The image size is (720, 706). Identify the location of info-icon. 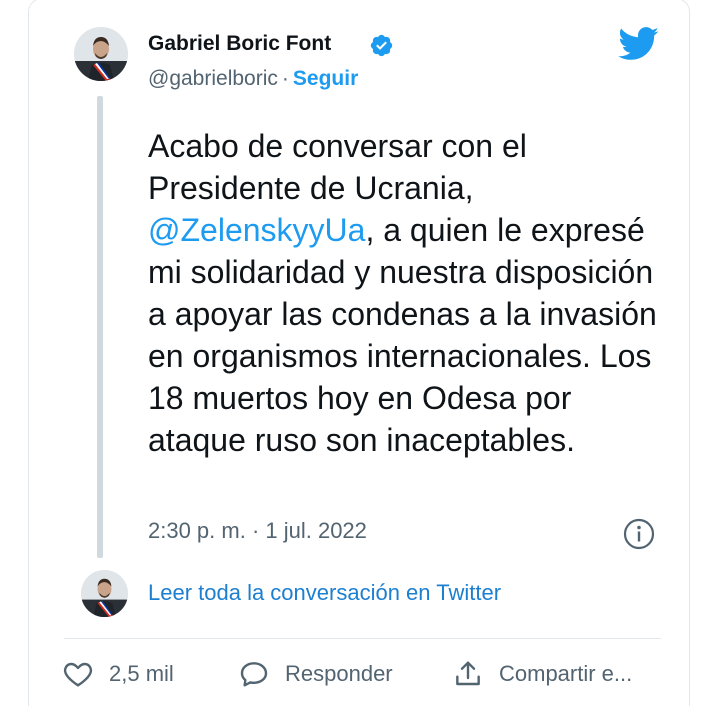
(639, 534).